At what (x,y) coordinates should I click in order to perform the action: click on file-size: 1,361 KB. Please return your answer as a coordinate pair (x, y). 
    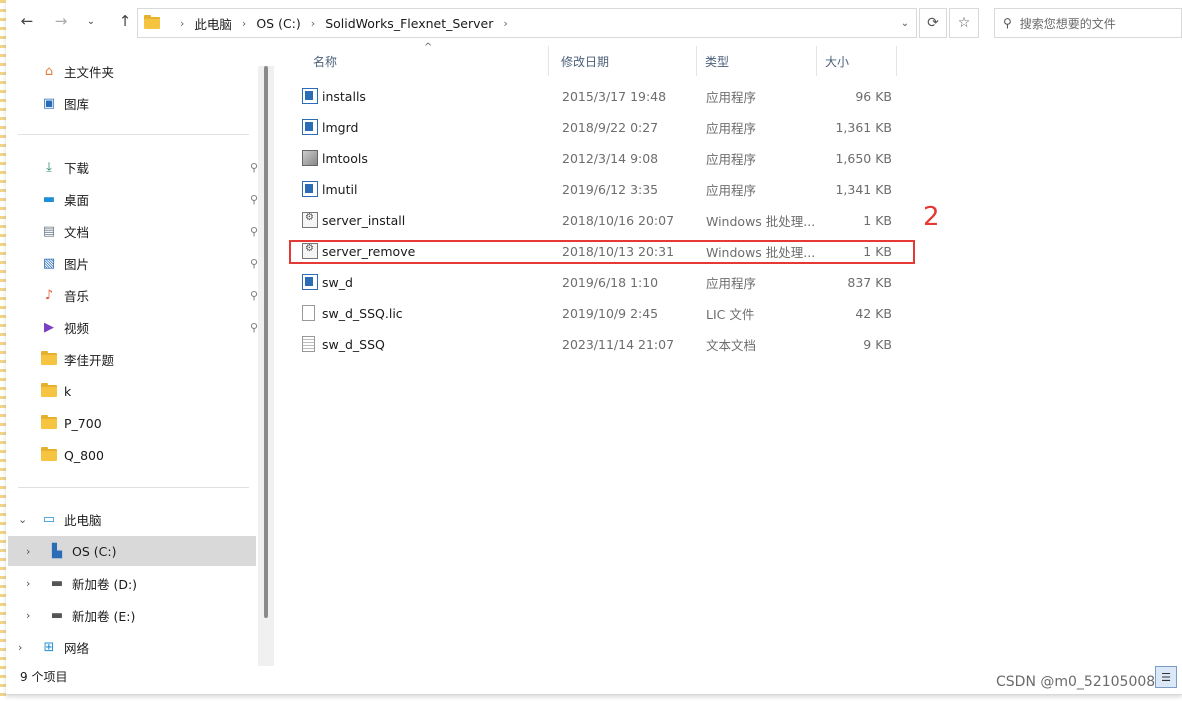
    Looking at the image, I should click on (863, 127).